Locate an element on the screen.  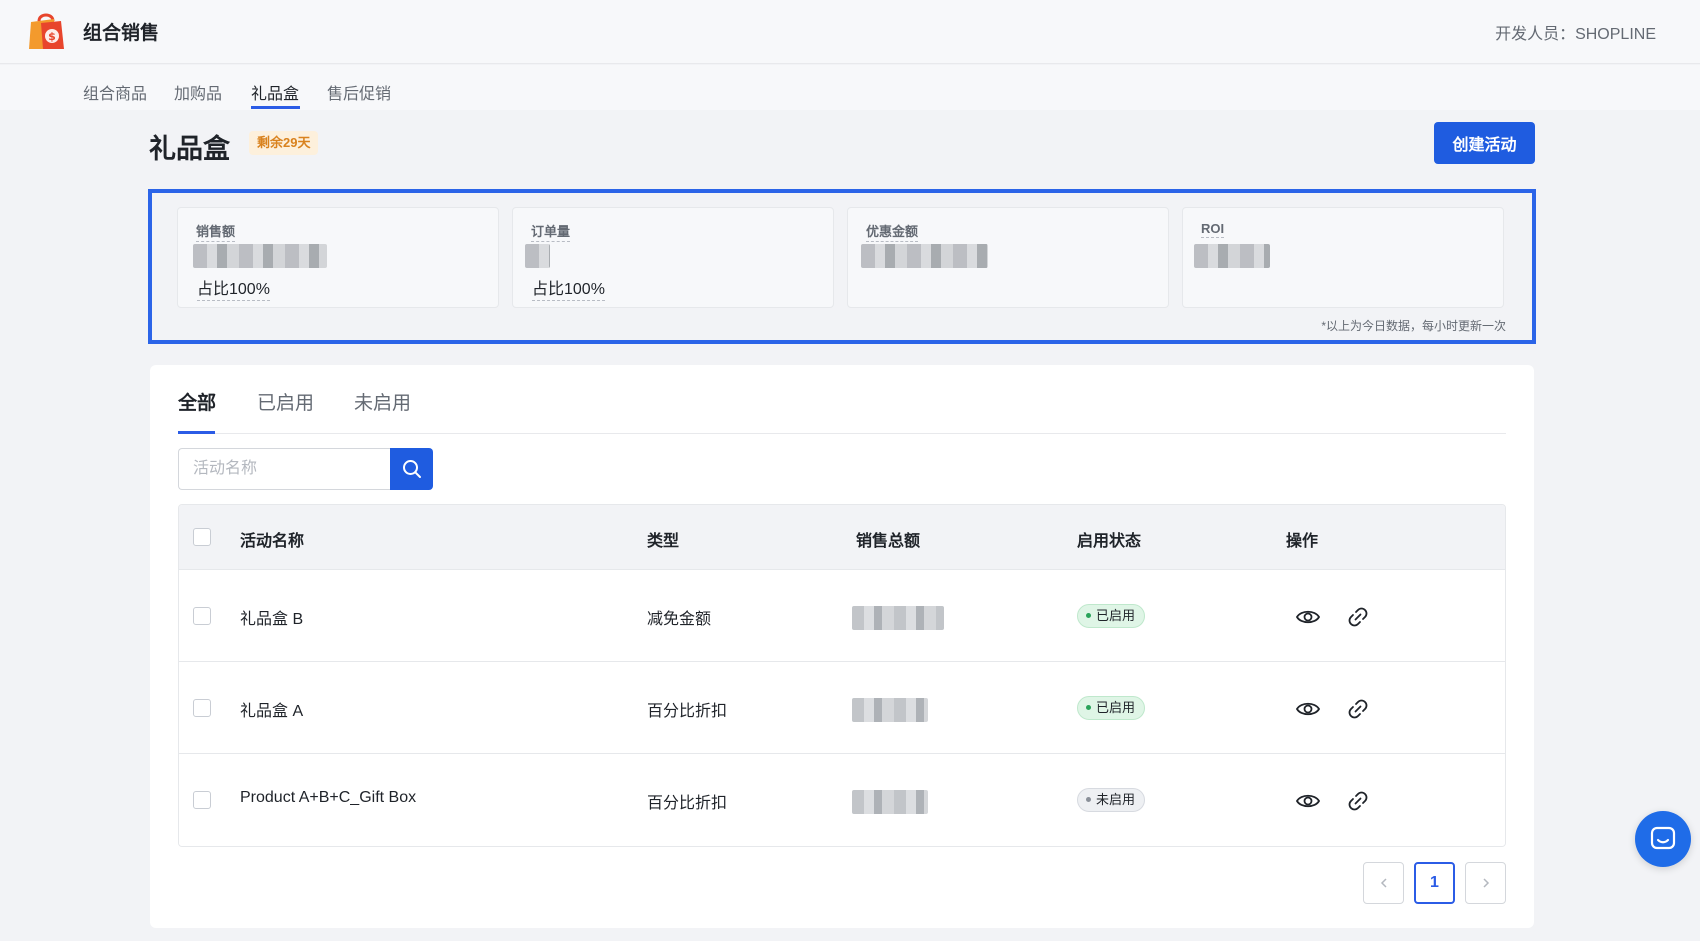
select-all-checkbox is located at coordinates (202, 537).